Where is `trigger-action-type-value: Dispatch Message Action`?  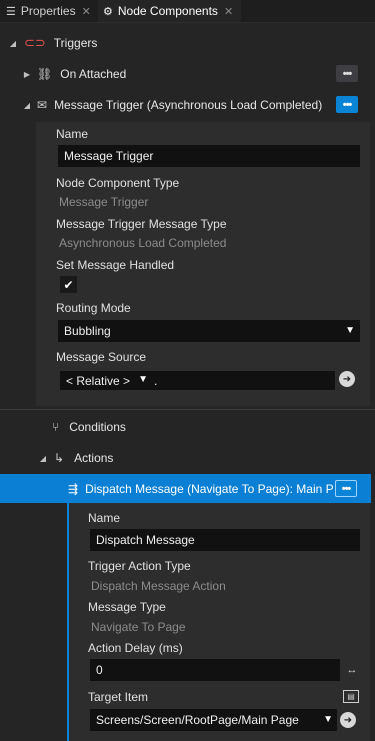 trigger-action-type-value: Dispatch Message Action is located at coordinates (158, 586).